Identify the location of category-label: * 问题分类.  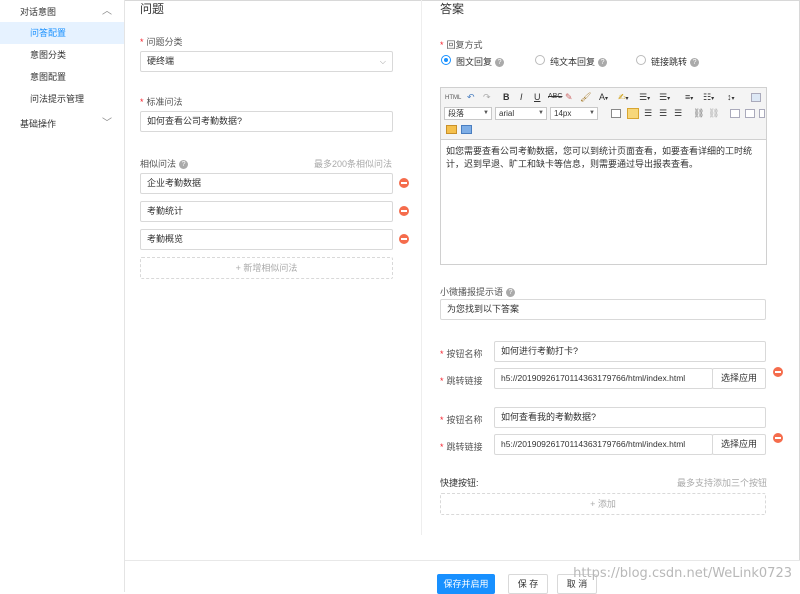
(161, 42).